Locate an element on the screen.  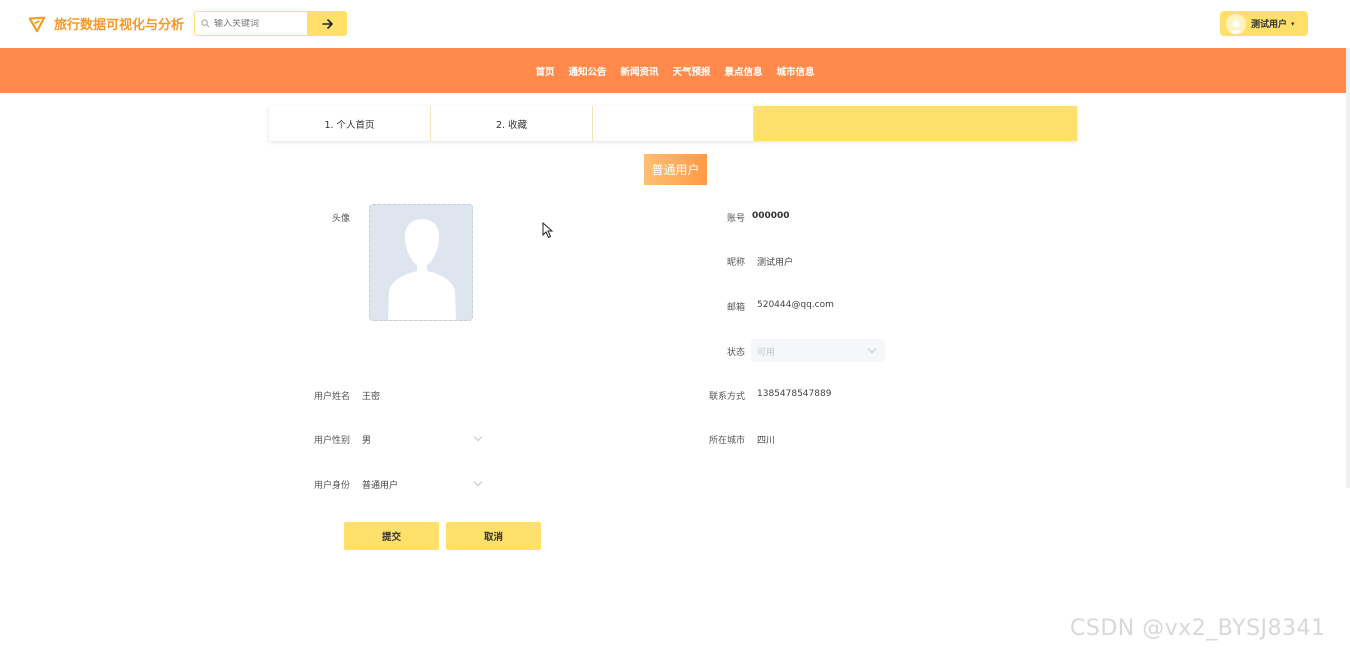
user-menu-button: 测试用户 ▾ is located at coordinates (1264, 23).